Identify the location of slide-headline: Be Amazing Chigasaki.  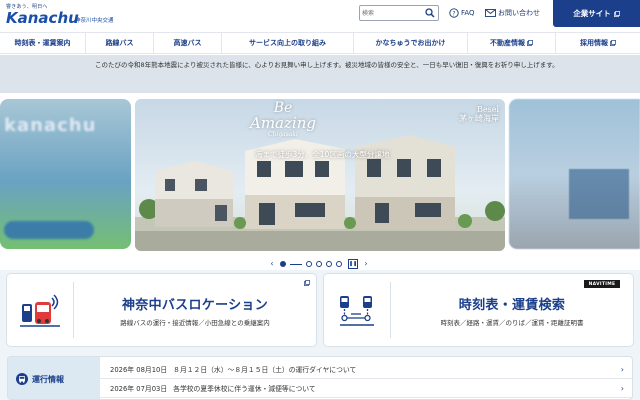
(283, 120).